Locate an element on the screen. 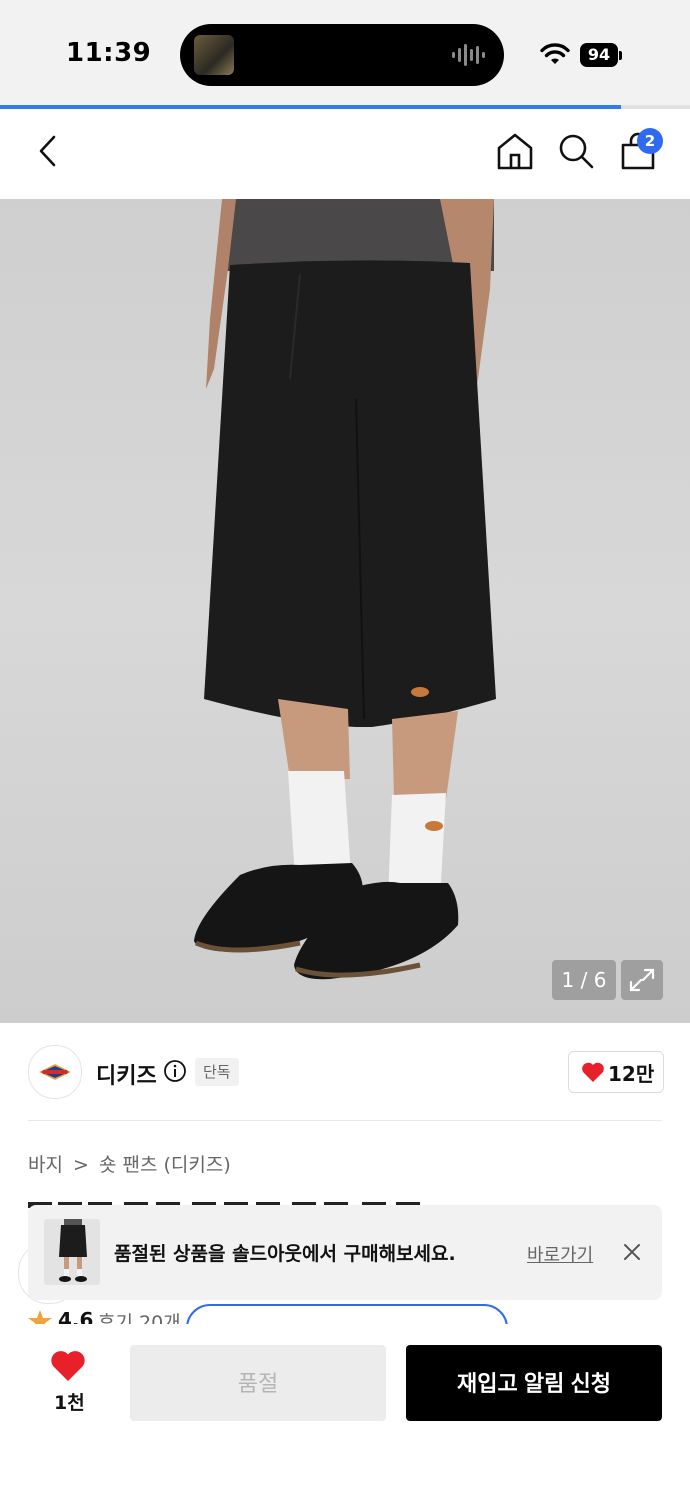 The height and width of the screenshot is (1500, 690). breadcrumb: 바지 > 숏 팬츠 (디키즈) is located at coordinates (129, 1163).